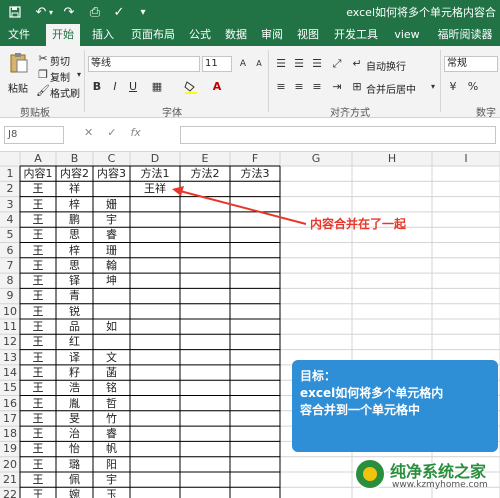 The height and width of the screenshot is (498, 500). I want to click on watermark-brand: 纯净系统之家, so click(438, 471).